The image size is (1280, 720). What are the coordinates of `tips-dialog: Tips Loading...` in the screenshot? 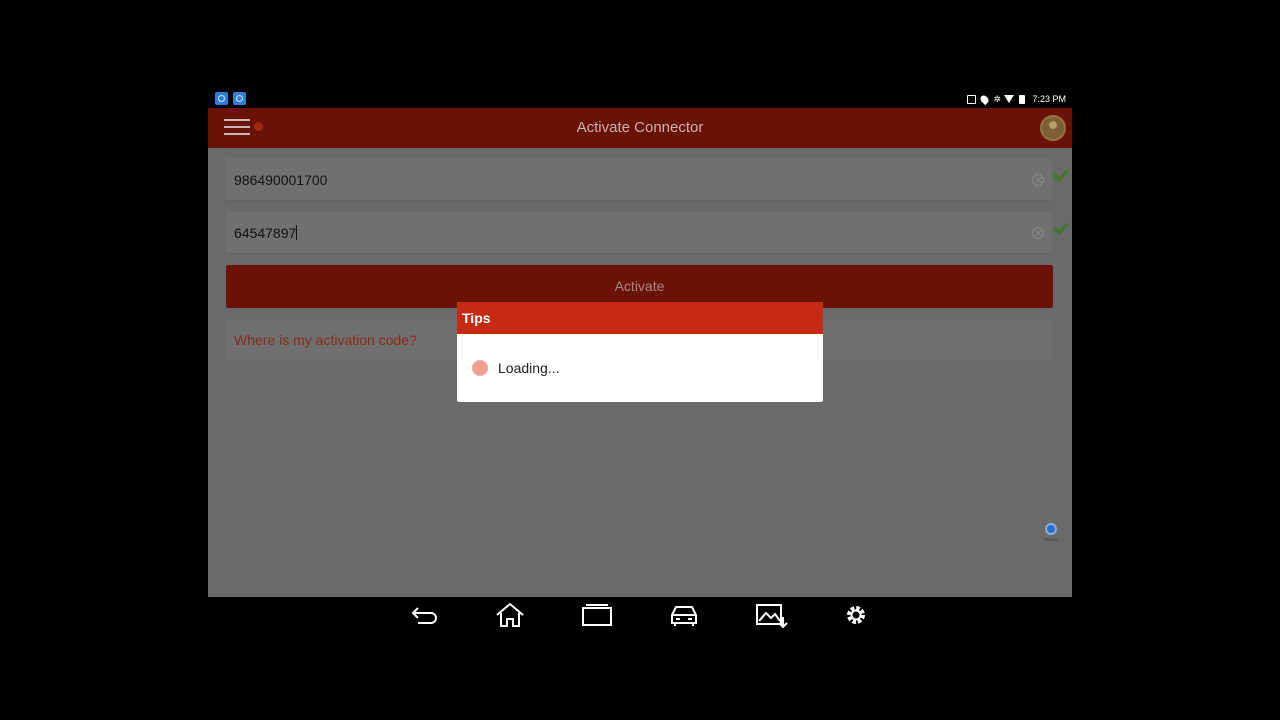 It's located at (640, 352).